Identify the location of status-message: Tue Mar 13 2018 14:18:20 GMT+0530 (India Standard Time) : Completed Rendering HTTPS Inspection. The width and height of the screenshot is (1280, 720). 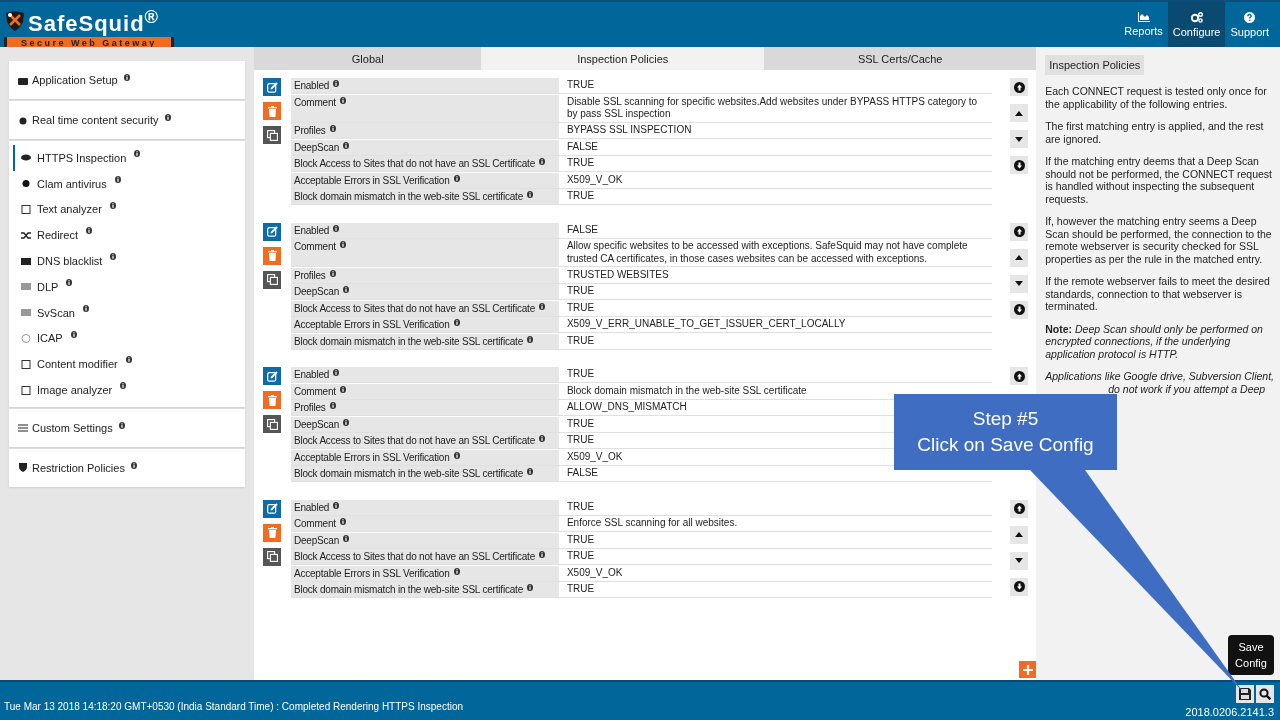
(234, 706).